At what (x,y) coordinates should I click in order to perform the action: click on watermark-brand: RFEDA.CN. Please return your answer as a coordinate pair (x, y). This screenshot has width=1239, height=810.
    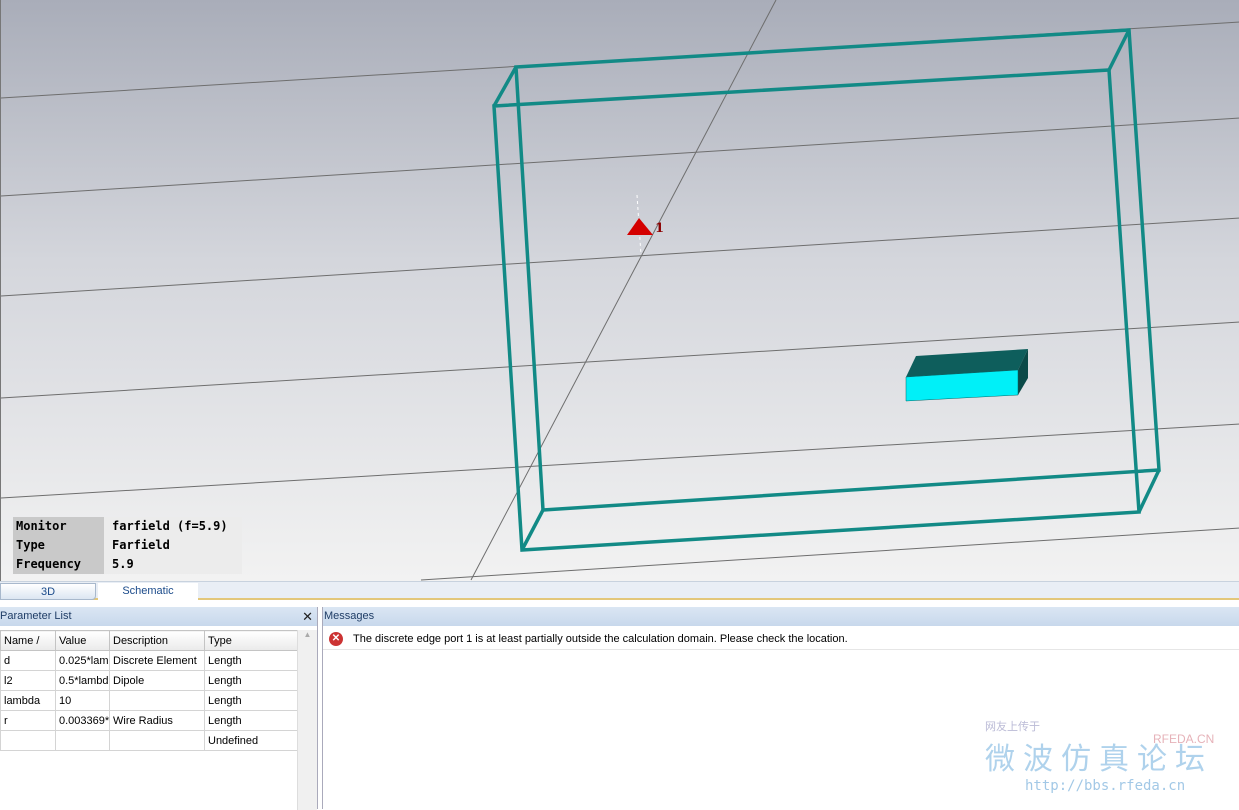
    Looking at the image, I should click on (1184, 739).